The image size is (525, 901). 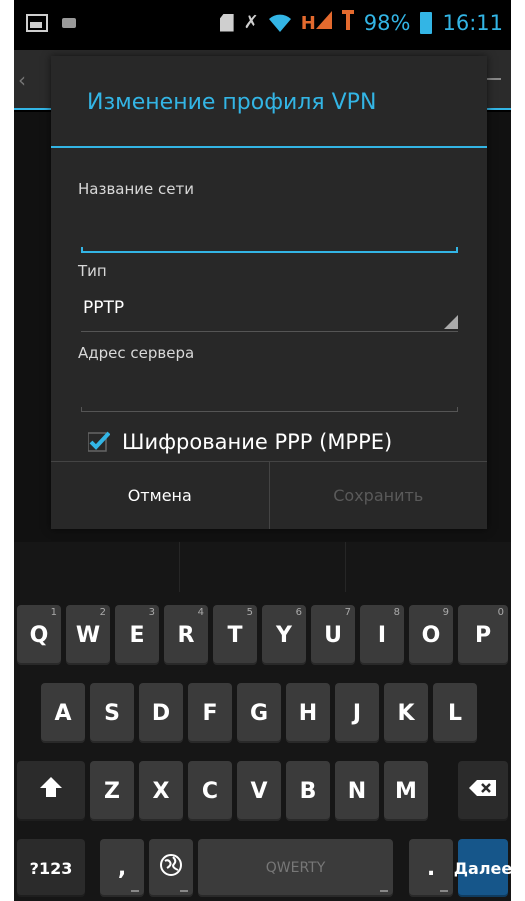 I want to click on key-b: B, so click(x=308, y=791).